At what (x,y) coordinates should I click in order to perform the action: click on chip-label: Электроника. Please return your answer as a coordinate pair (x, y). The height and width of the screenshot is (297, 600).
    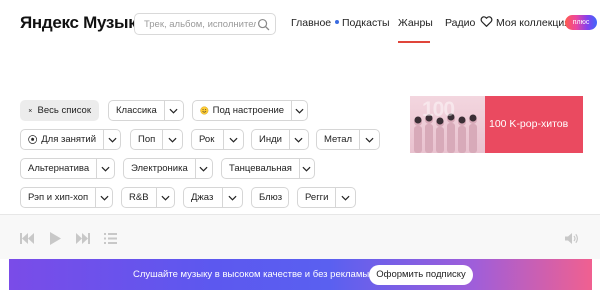
    Looking at the image, I should click on (159, 168).